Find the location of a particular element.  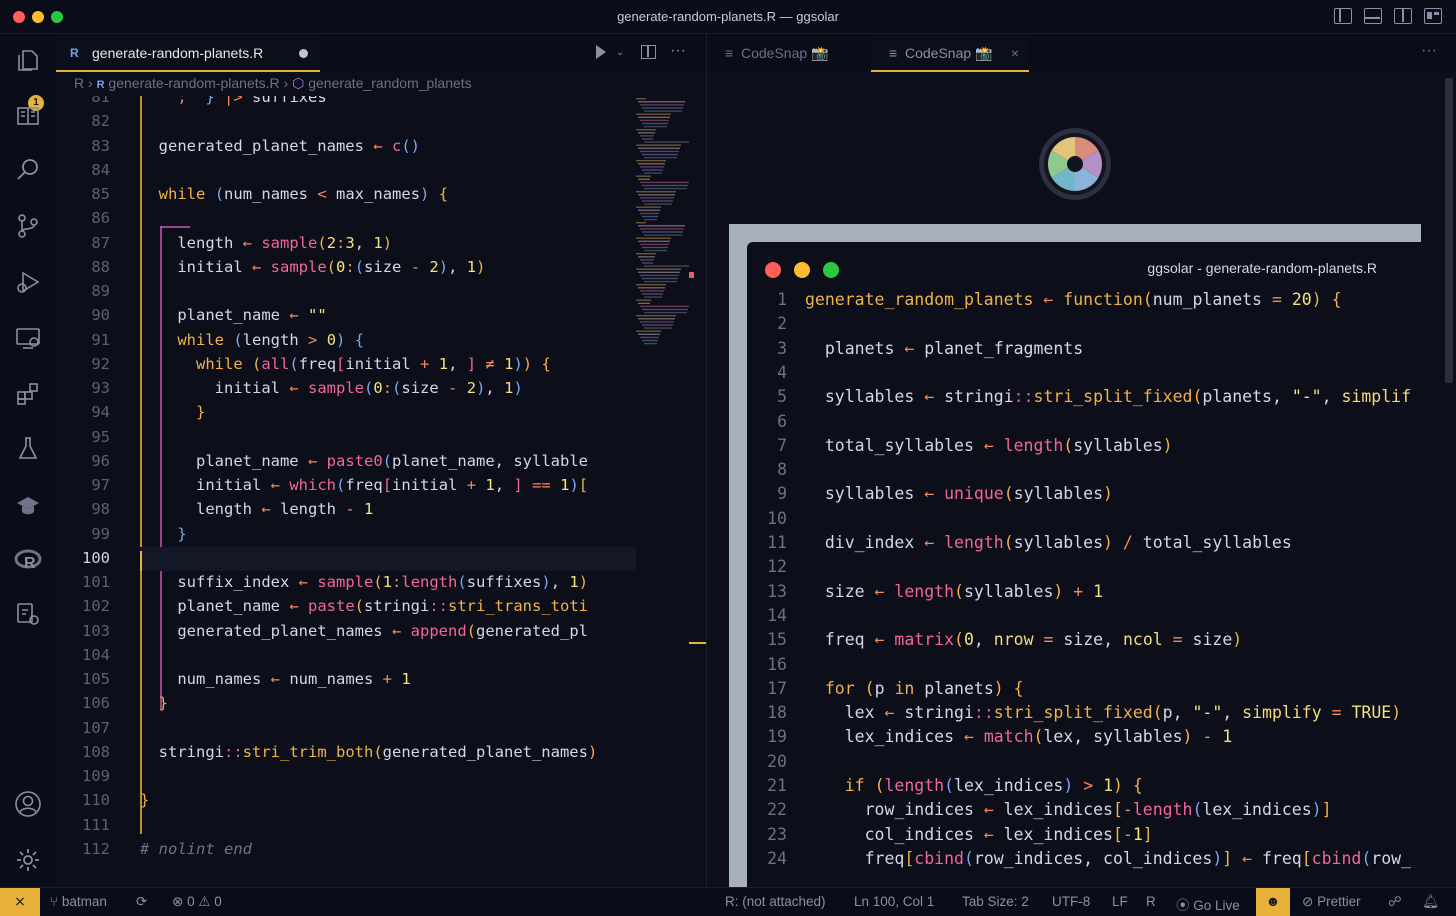

tab-codesnap-2: ≡ CodeSnap 📸 × is located at coordinates (950, 53).